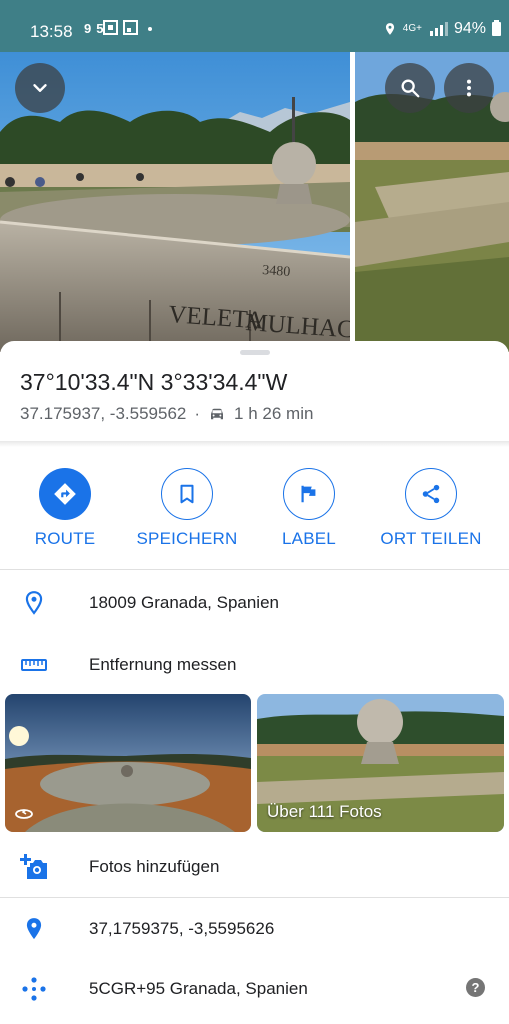 Image resolution: width=509 pixels, height=1024 pixels. I want to click on place-title: 37°10'33.4"N 3°33'34.4"W, so click(154, 382).